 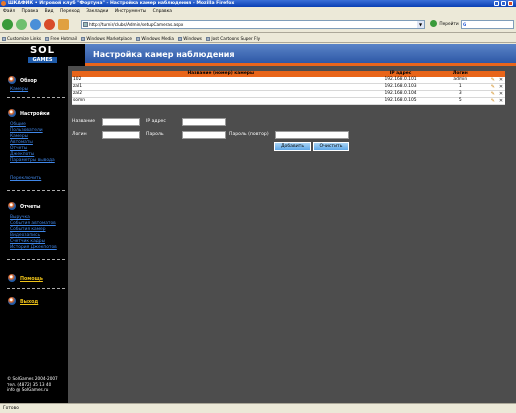 What do you see at coordinates (400, 87) in the screenshot?
I see `camera-ip: 192.168.0.103` at bounding box center [400, 87].